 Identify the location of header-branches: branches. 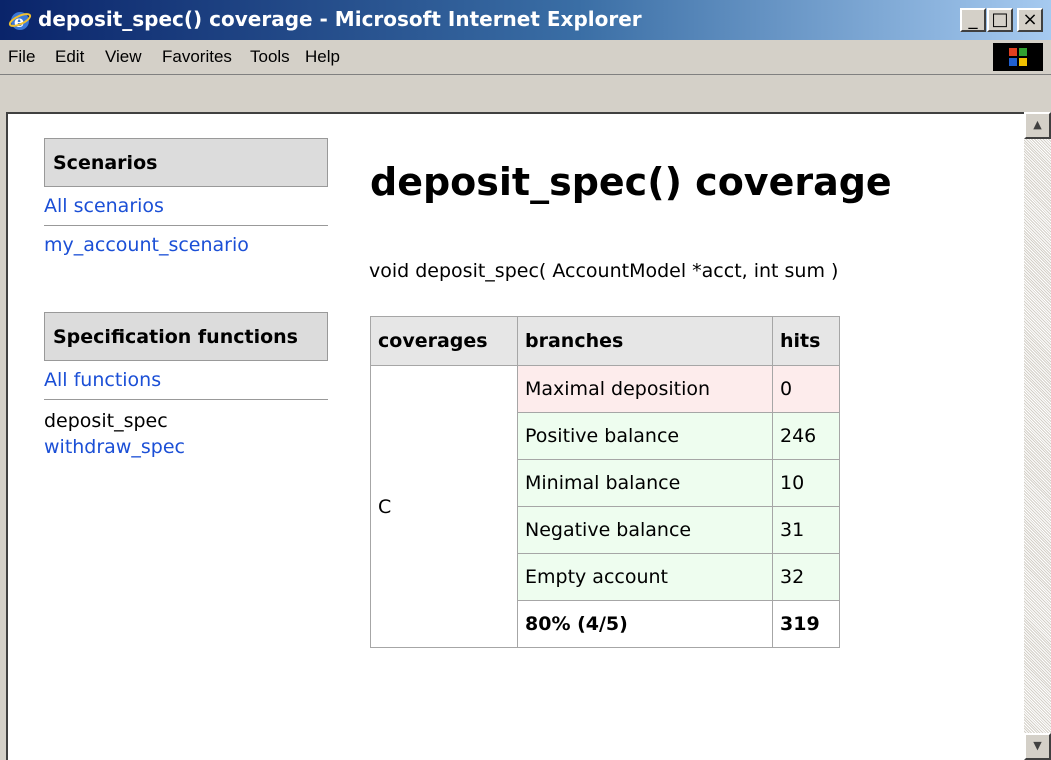
(645, 341).